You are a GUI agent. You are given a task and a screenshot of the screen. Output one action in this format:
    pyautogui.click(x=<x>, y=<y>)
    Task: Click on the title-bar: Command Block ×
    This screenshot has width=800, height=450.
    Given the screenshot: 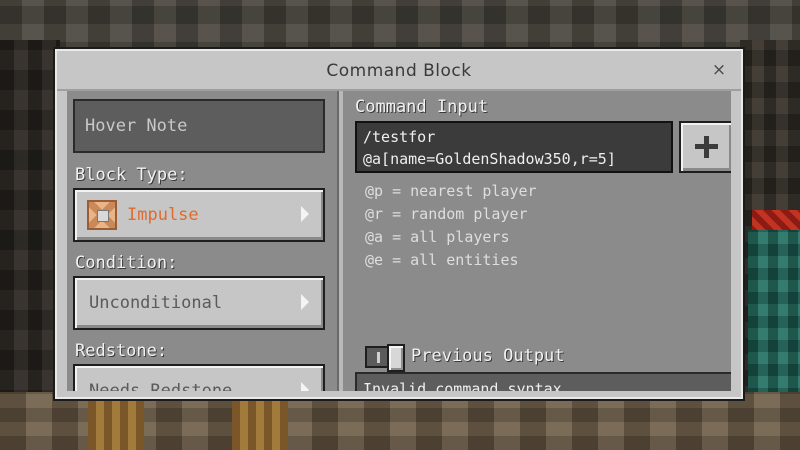 What is the action you would take?
    pyautogui.click(x=399, y=71)
    